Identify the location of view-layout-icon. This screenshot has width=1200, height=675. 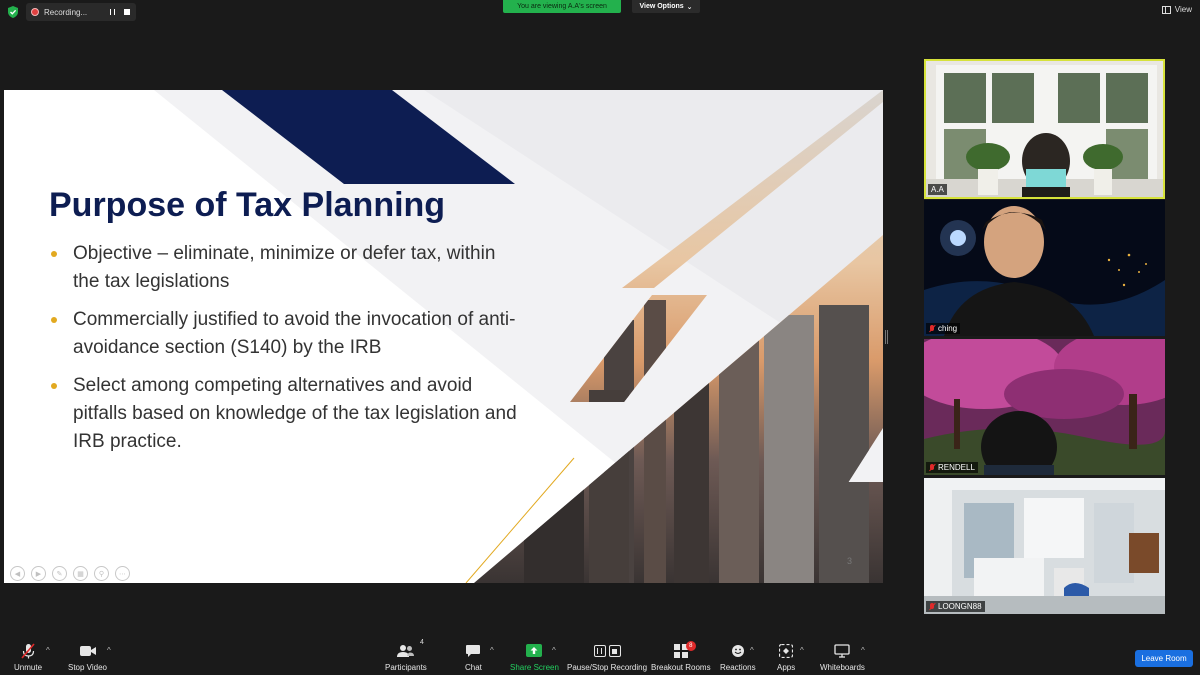
(1166, 9).